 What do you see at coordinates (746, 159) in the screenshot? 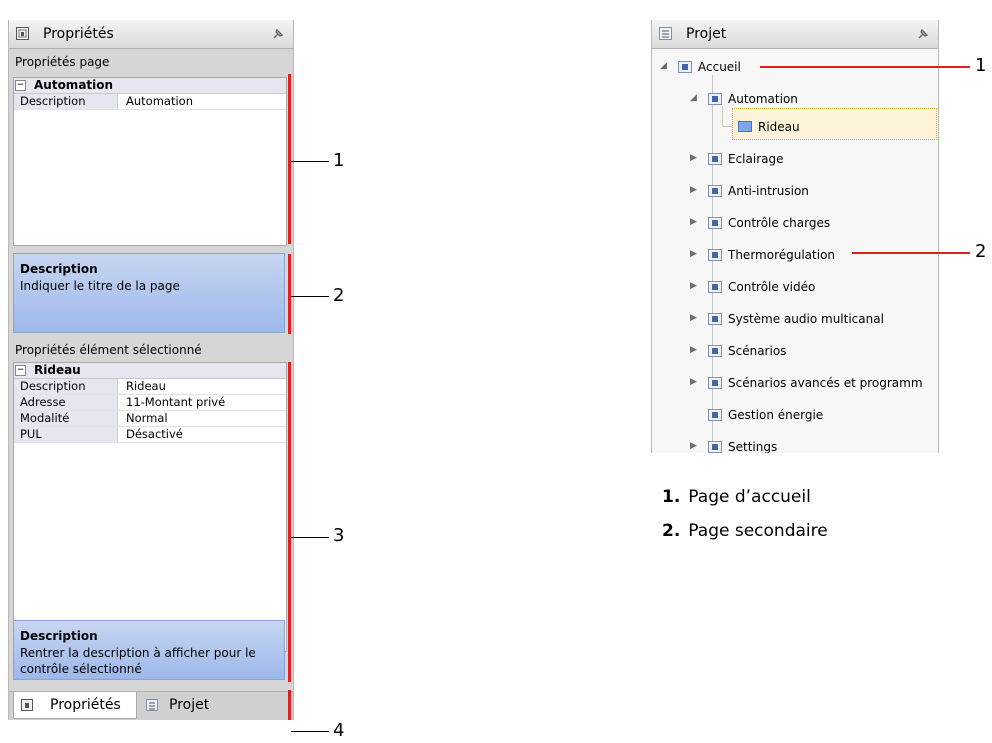
I see `tree-item-eclairage: Eclairage` at bounding box center [746, 159].